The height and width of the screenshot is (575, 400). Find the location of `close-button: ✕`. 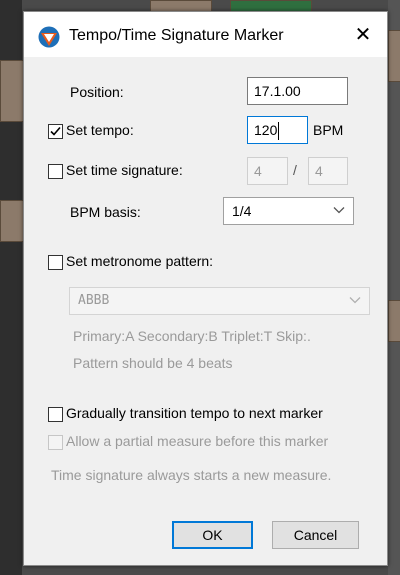

close-button: ✕ is located at coordinates (363, 35).